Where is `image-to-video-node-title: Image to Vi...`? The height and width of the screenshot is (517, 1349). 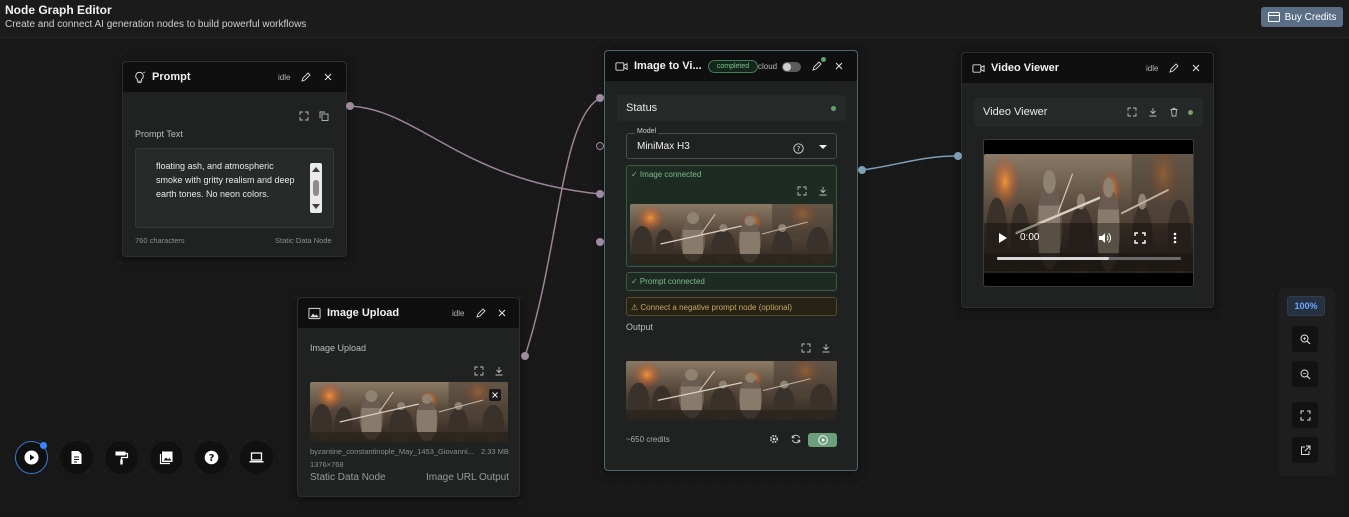 image-to-video-node-title: Image to Vi... is located at coordinates (668, 66).